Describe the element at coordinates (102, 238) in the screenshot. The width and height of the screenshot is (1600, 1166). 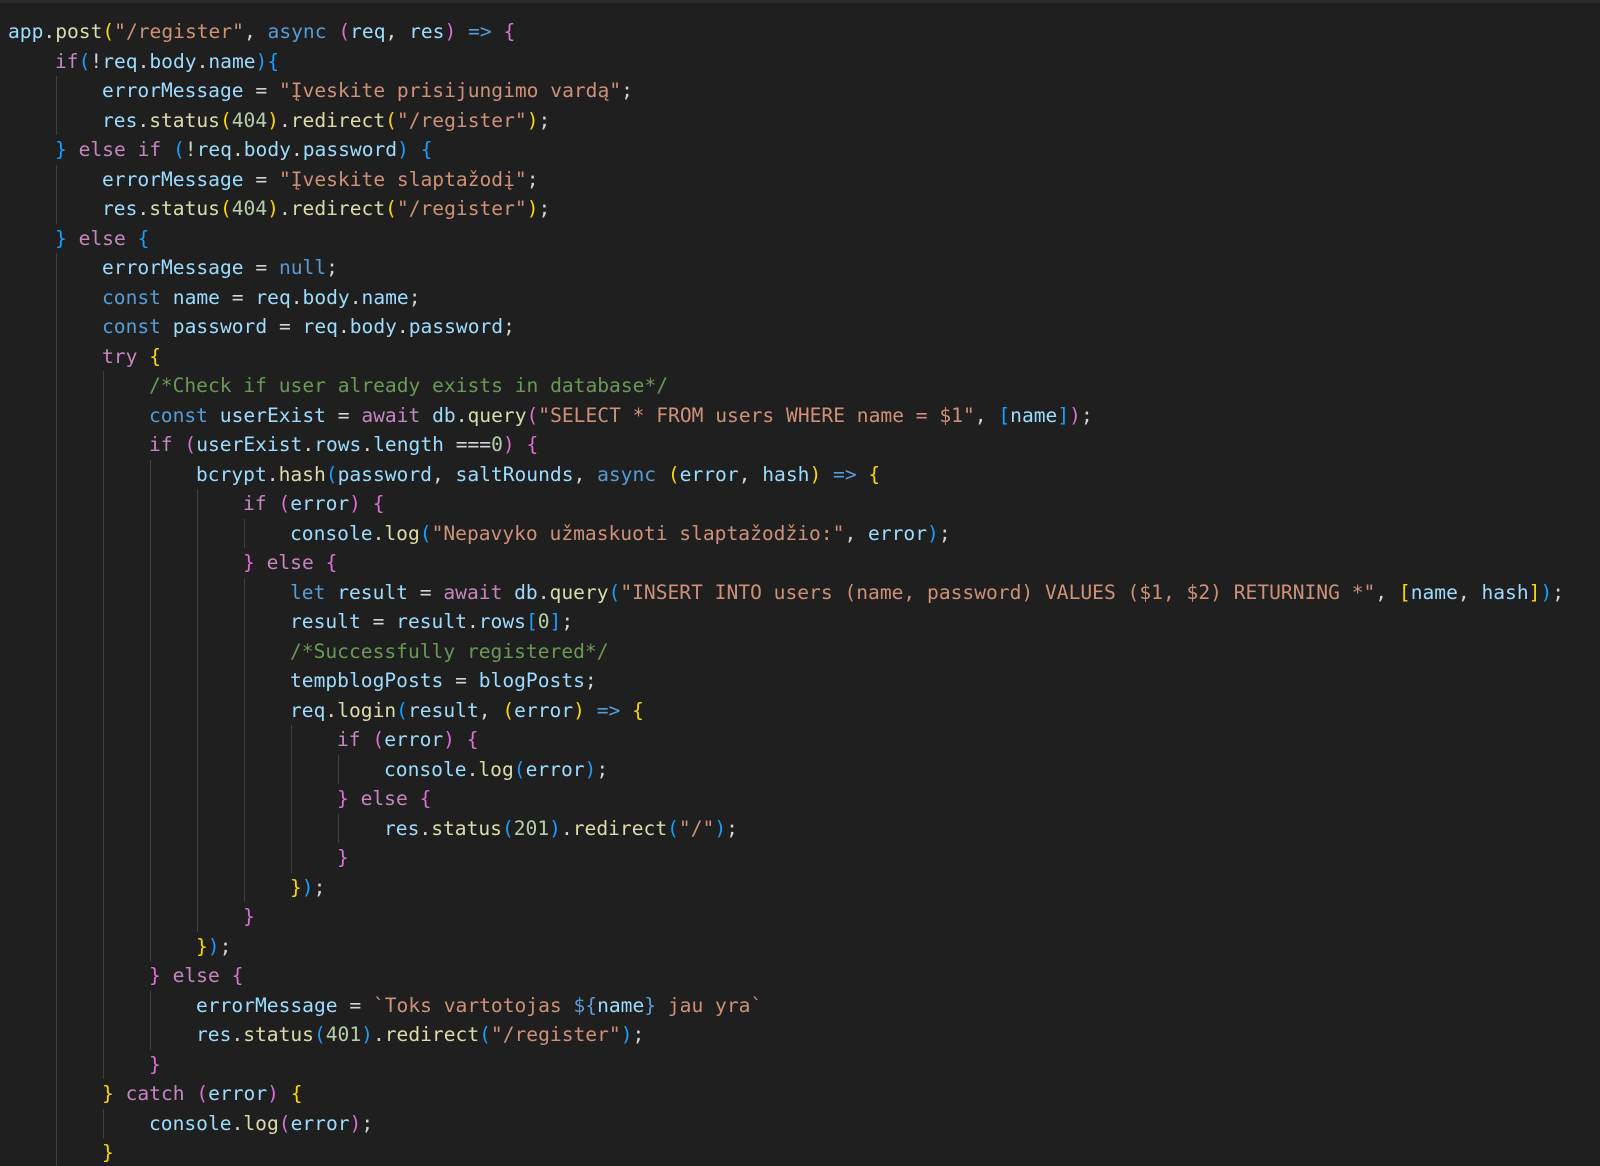
I see `code-token: else` at that location.